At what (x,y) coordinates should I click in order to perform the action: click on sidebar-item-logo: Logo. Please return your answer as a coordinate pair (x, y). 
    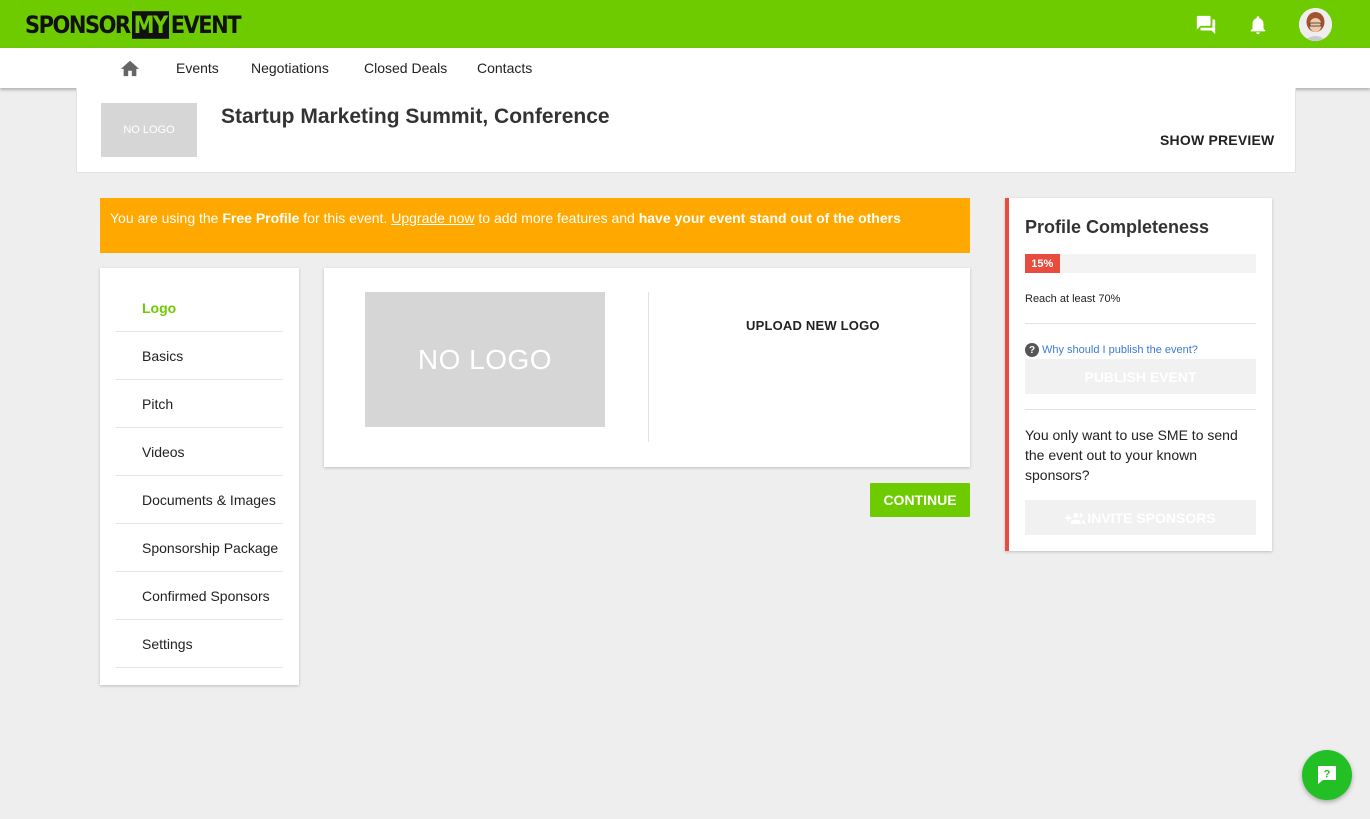
    Looking at the image, I should click on (199, 308).